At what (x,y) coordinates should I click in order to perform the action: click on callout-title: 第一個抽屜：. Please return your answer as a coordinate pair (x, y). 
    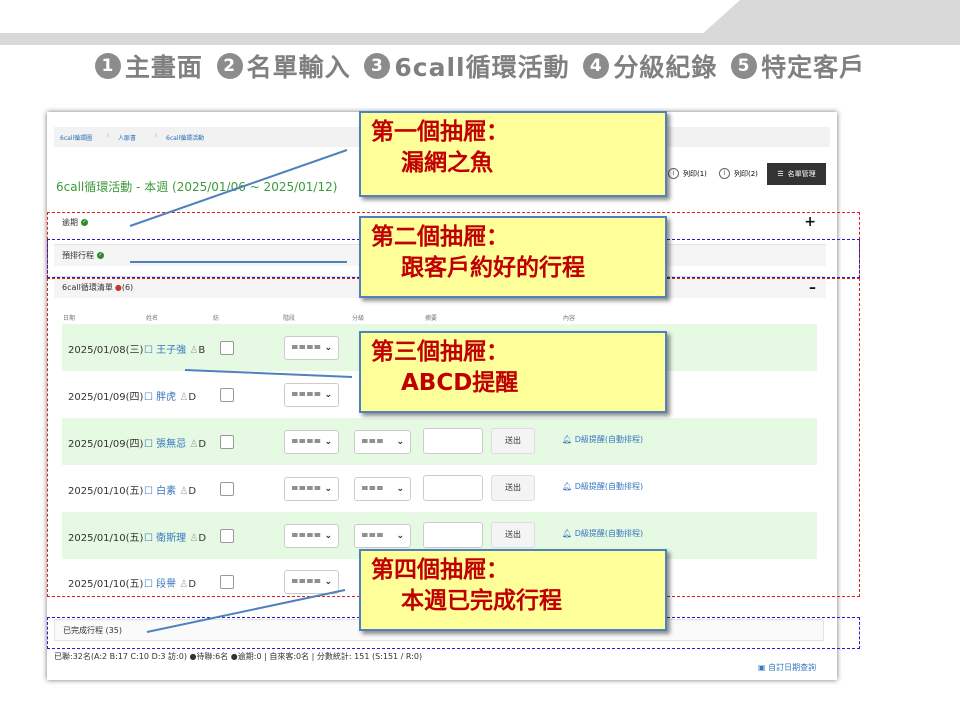
    Looking at the image, I should click on (440, 132).